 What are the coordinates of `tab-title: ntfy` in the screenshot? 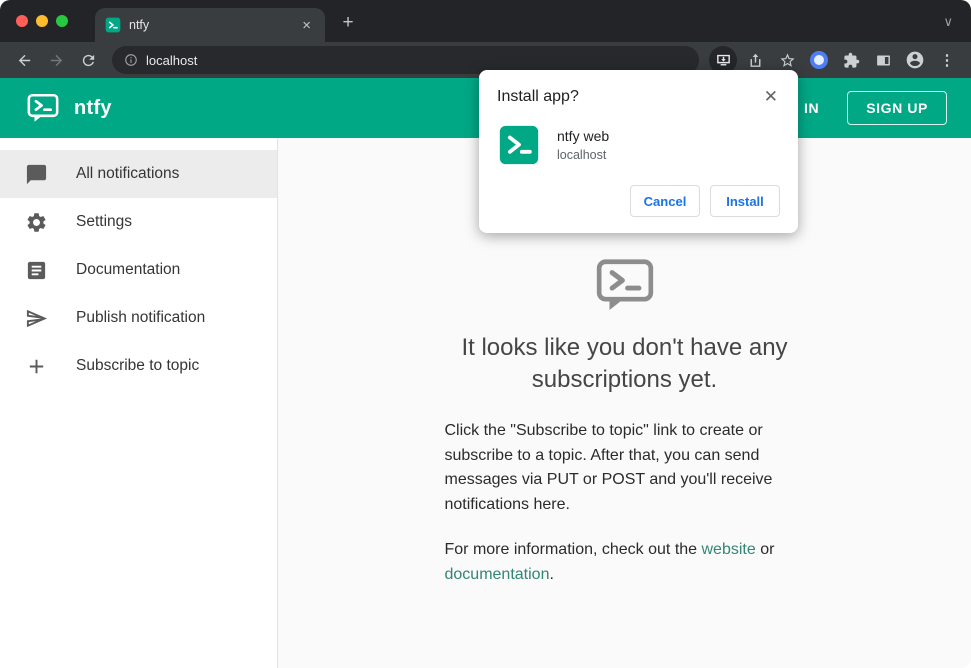 It's located at (139, 25).